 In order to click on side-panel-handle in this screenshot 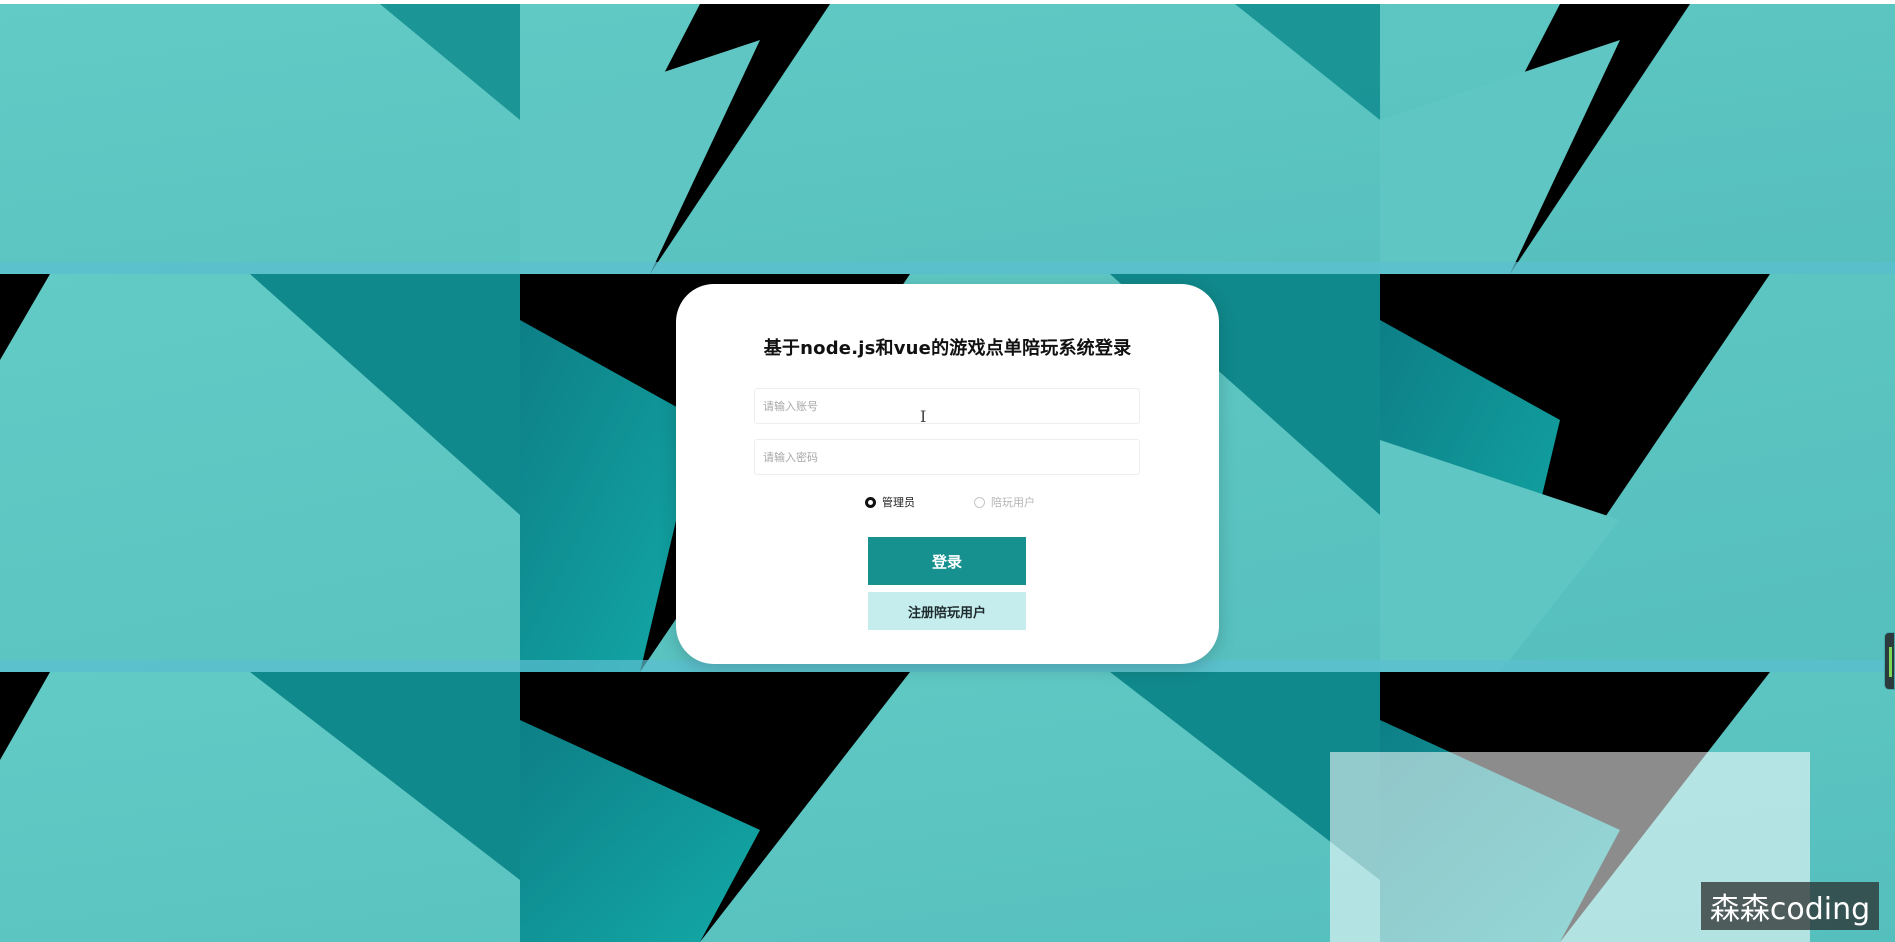, I will do `click(1889, 661)`.